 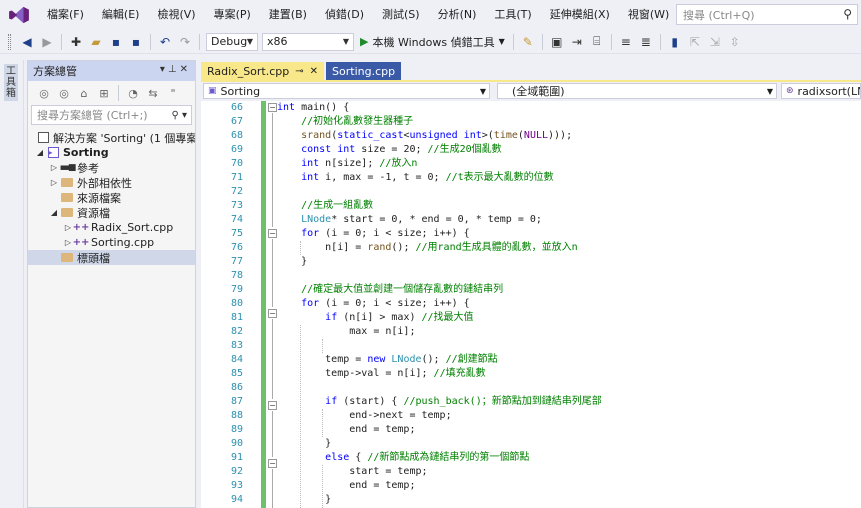 What do you see at coordinates (288, 15) in the screenshot?
I see `menu-build: 建置(B)` at bounding box center [288, 15].